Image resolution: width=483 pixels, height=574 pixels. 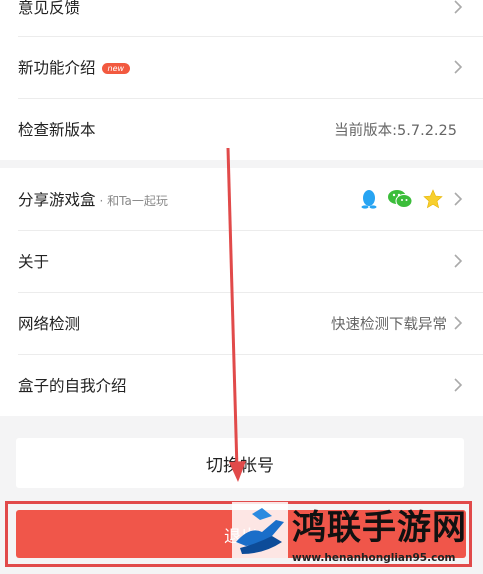 I want to click on check-update-row: 检查新版本 当前版本:5.7.2.25, so click(x=241, y=129).